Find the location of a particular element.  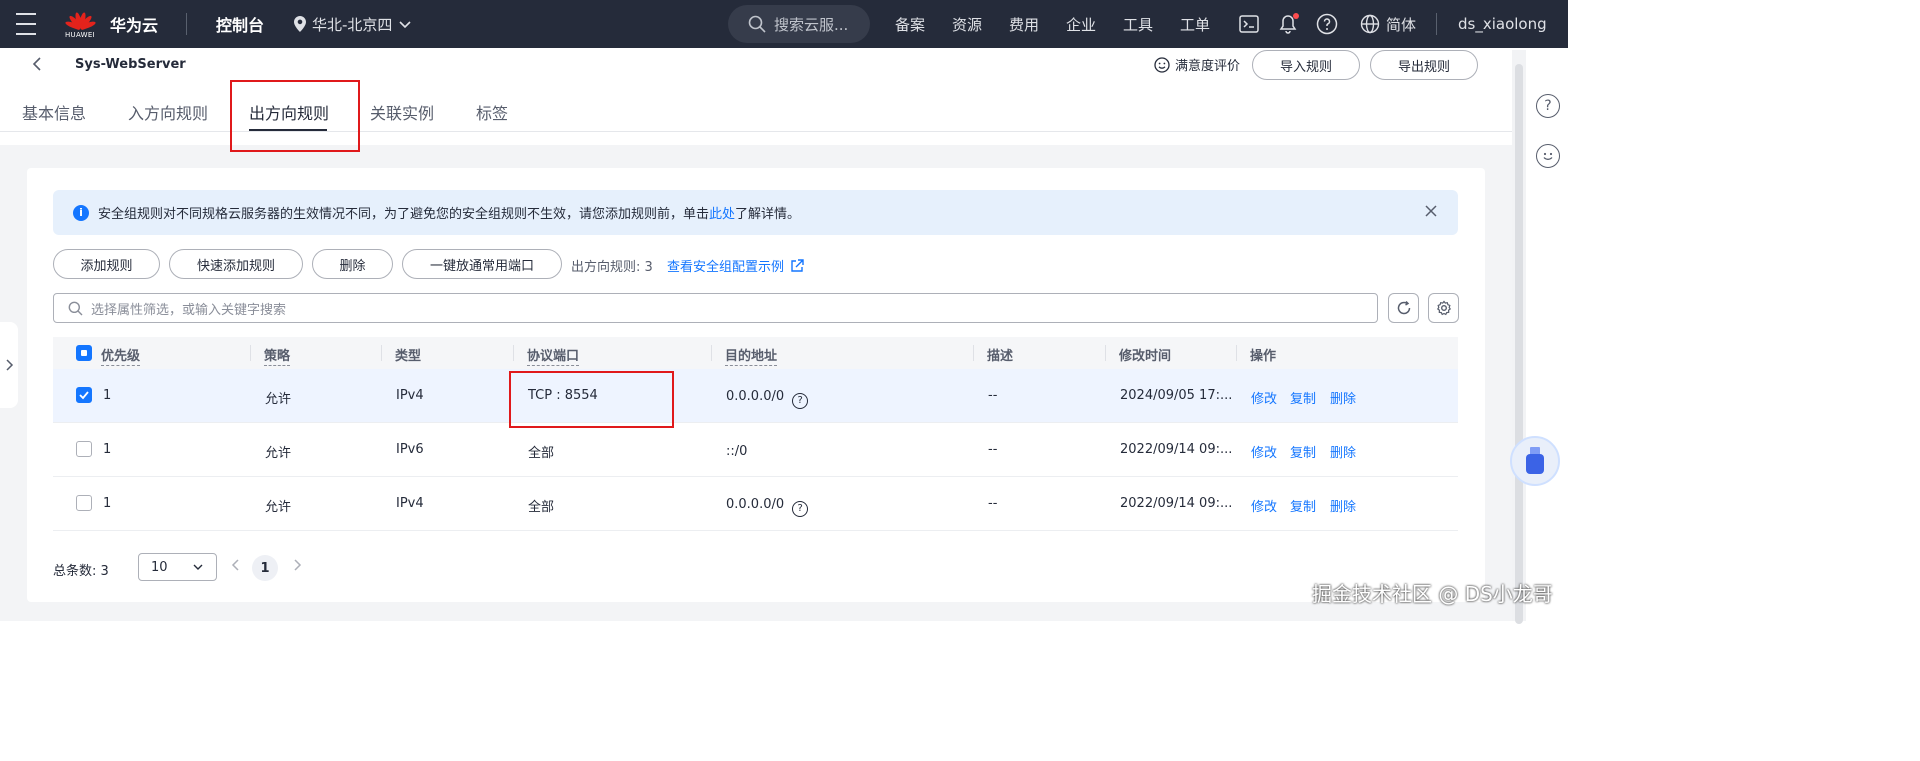

region-label: 华北-北京四 is located at coordinates (352, 24).